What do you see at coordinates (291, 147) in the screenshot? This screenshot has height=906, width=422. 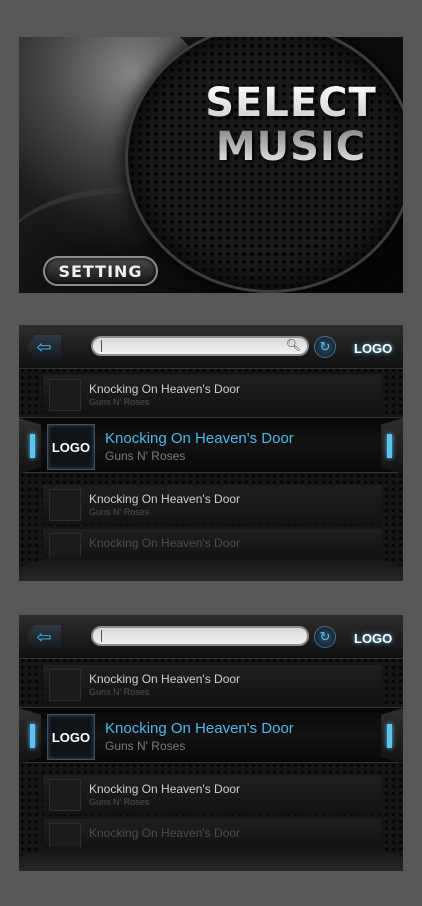 I see `title-line-2: MUSIC` at bounding box center [291, 147].